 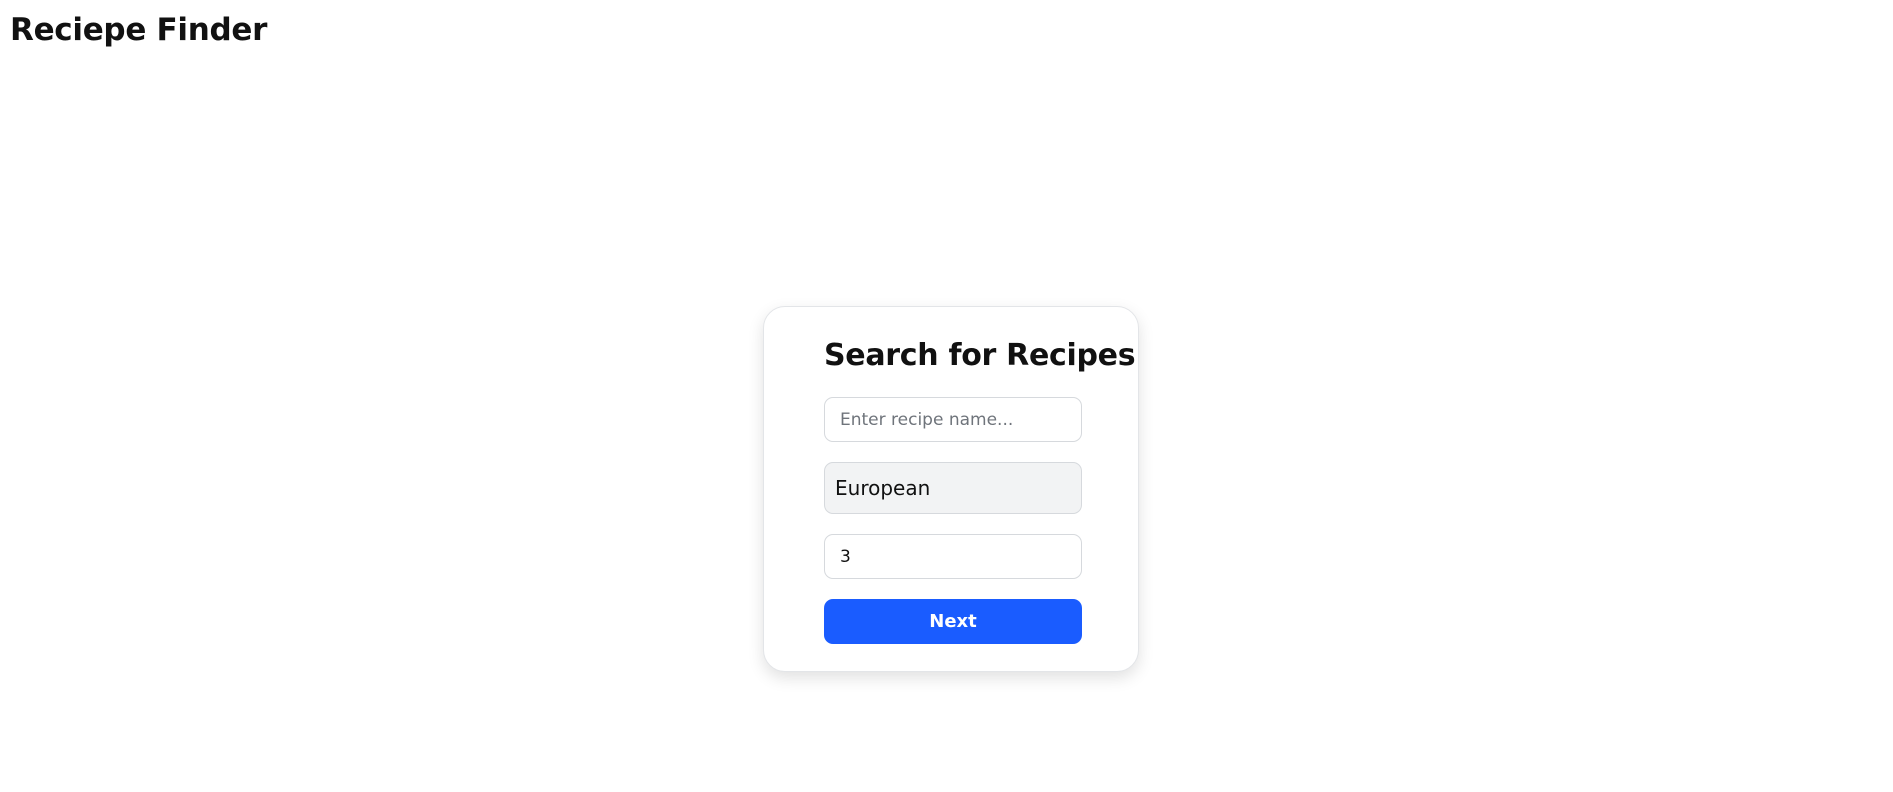 I want to click on app-title: Reciepe Finder, so click(x=139, y=30).